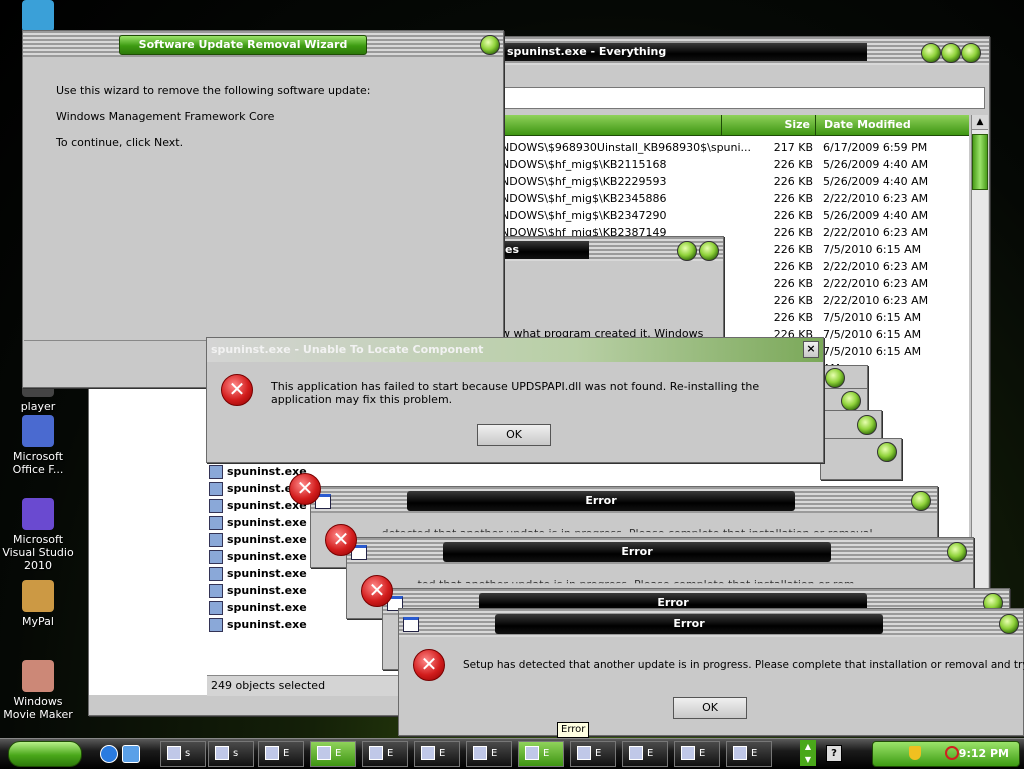 The width and height of the screenshot is (1024, 769). I want to click on wizard-close-orb-icon, so click(490, 45).